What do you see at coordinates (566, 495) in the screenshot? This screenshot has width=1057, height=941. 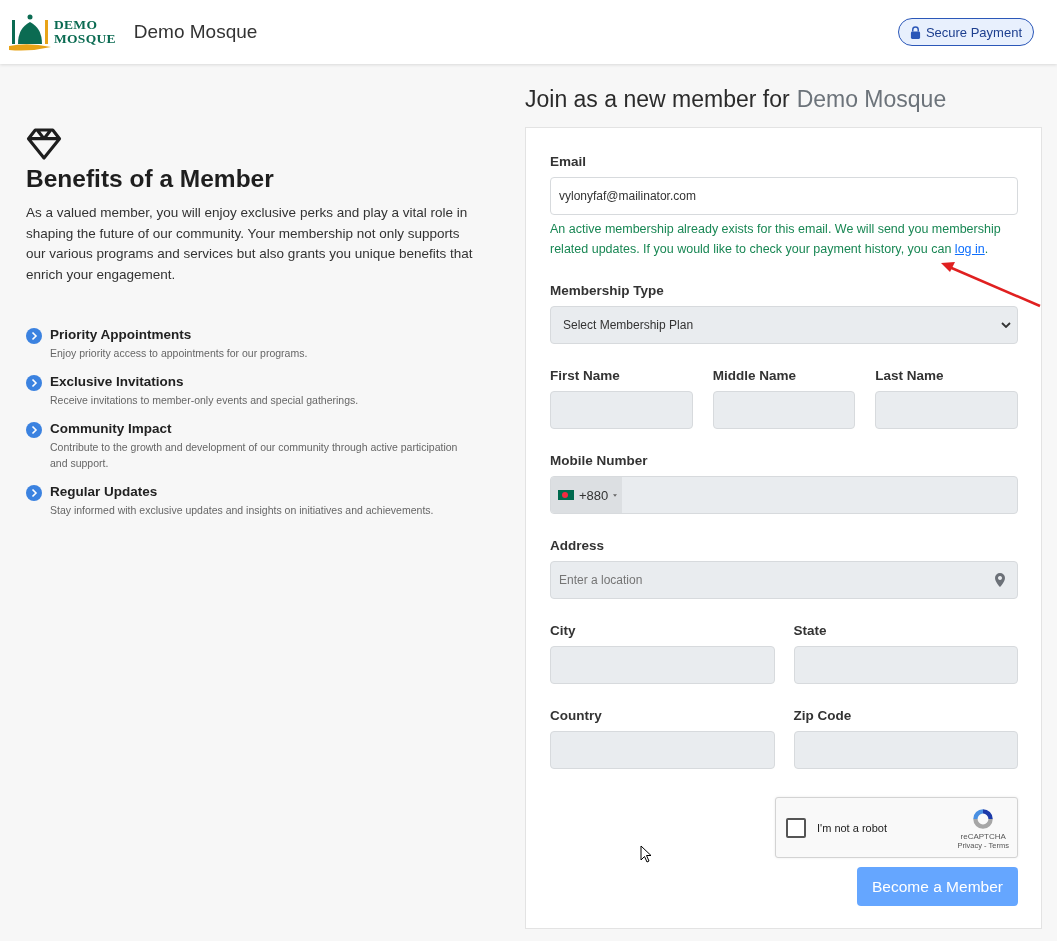 I see `flag-icon` at bounding box center [566, 495].